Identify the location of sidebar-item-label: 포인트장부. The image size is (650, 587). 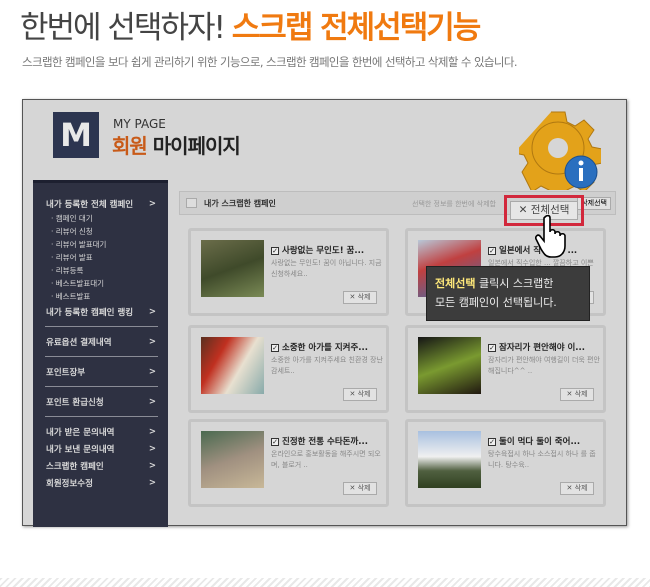
(66, 372).